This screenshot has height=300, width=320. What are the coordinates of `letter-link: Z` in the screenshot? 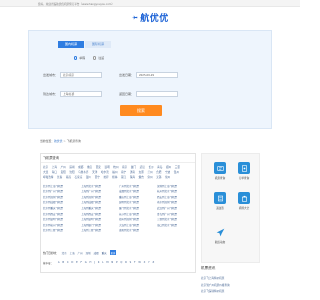 It's located at (153, 263).